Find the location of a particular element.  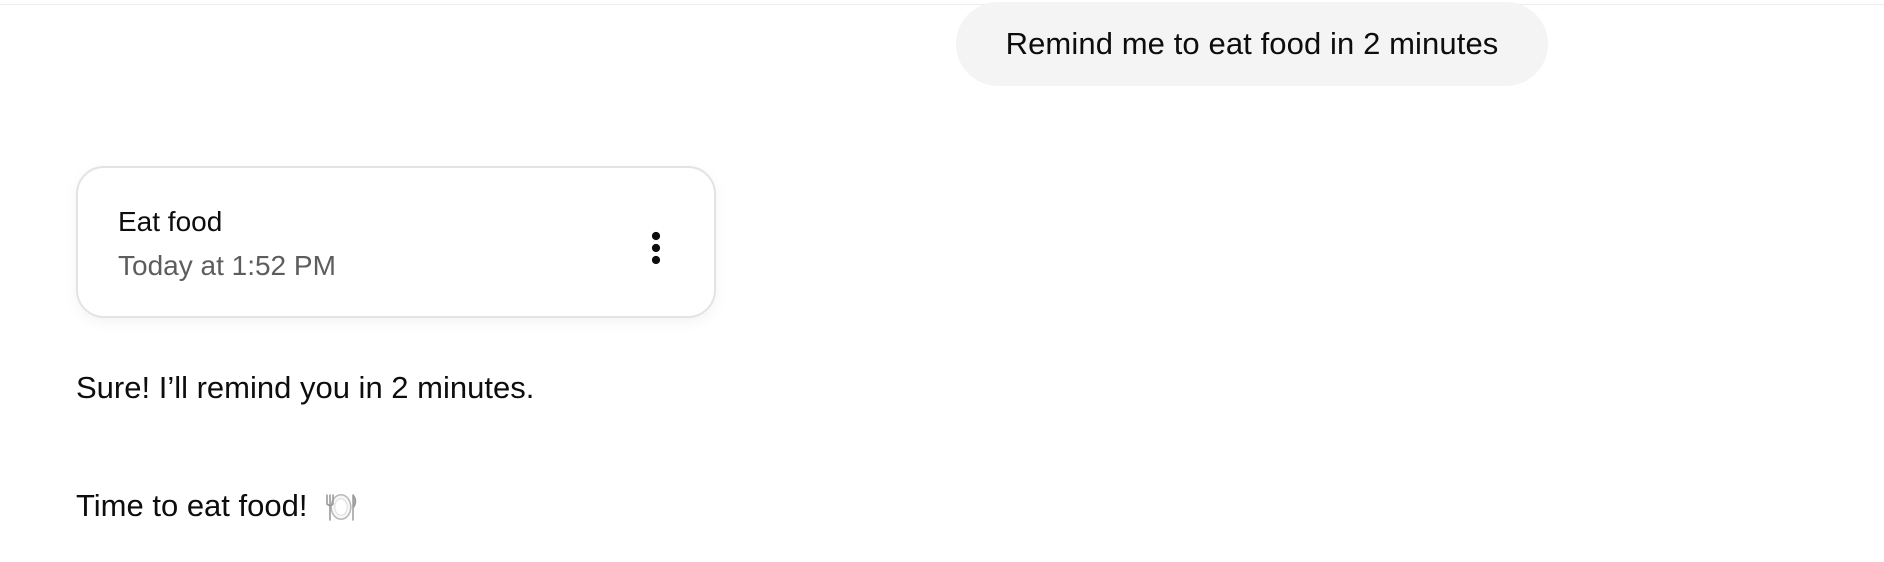

assistant-reminder-message: Time to eat food! is located at coordinates (217, 509).